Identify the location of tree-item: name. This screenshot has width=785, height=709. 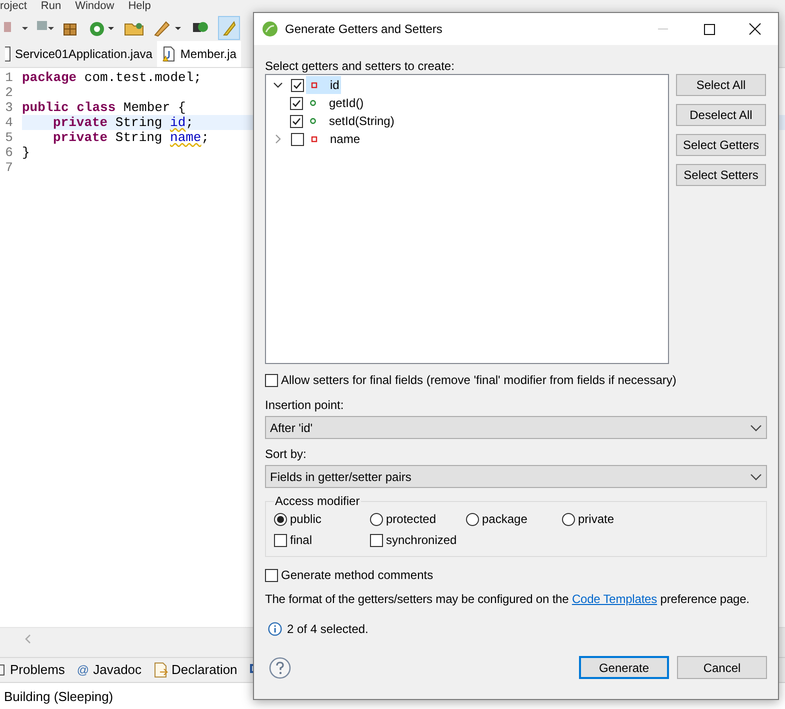
(334, 139).